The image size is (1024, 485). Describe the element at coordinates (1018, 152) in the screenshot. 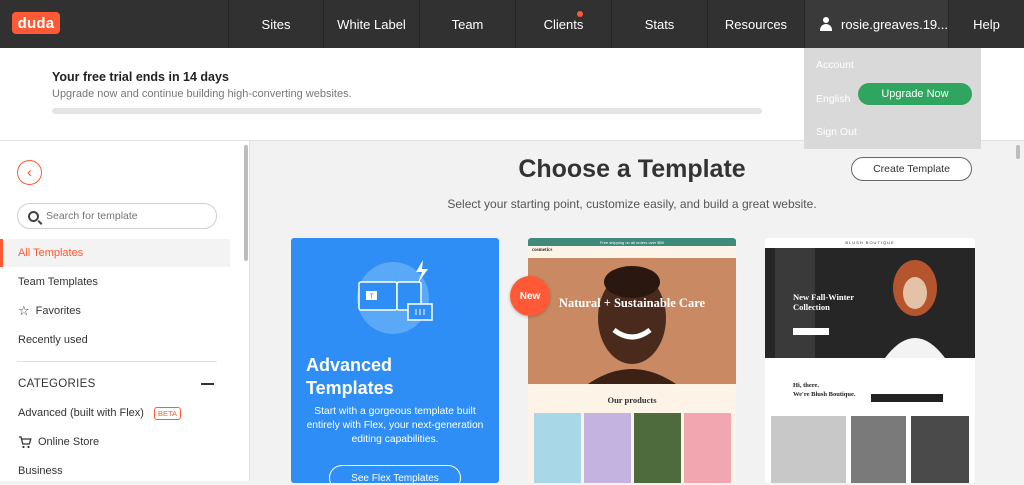

I see `main-scrollbar` at that location.